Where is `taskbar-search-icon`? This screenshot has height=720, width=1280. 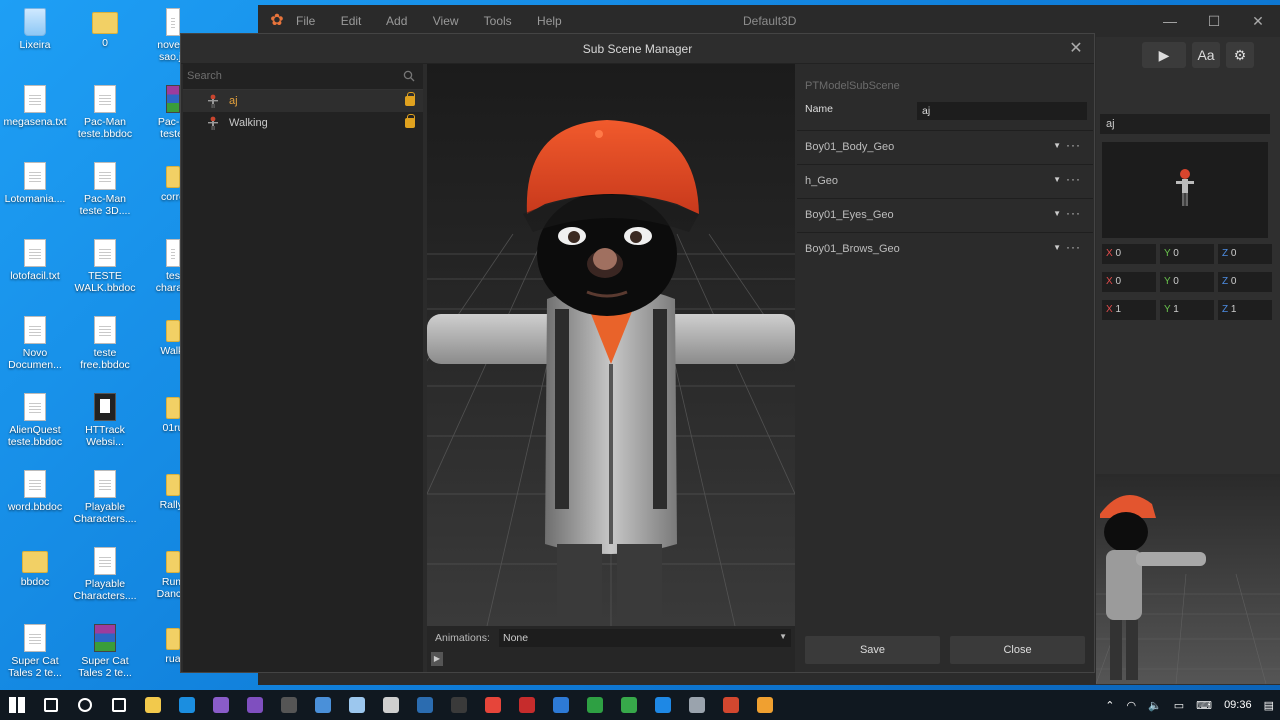 taskbar-search-icon is located at coordinates (51, 705).